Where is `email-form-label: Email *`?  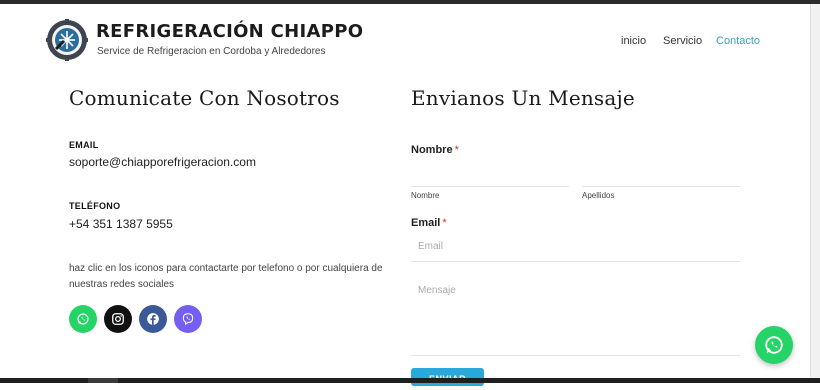 email-form-label: Email * is located at coordinates (429, 223).